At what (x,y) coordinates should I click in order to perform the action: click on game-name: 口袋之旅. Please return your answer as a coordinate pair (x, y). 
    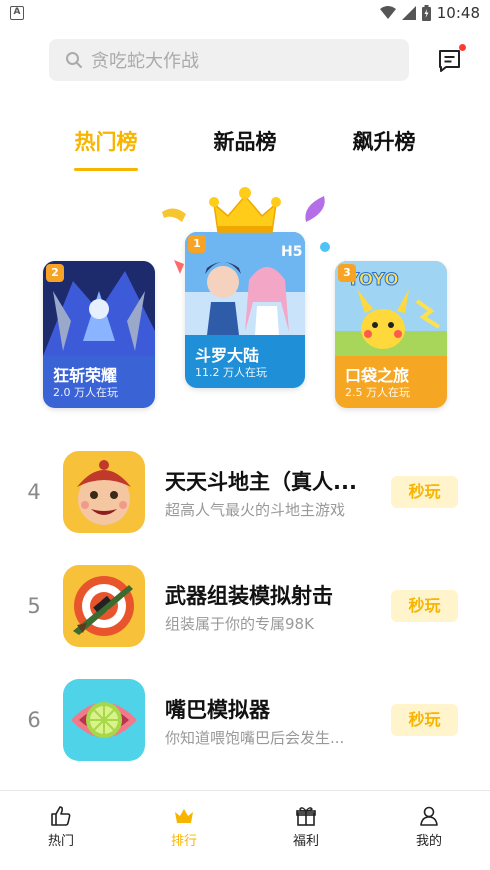
    Looking at the image, I should click on (377, 375).